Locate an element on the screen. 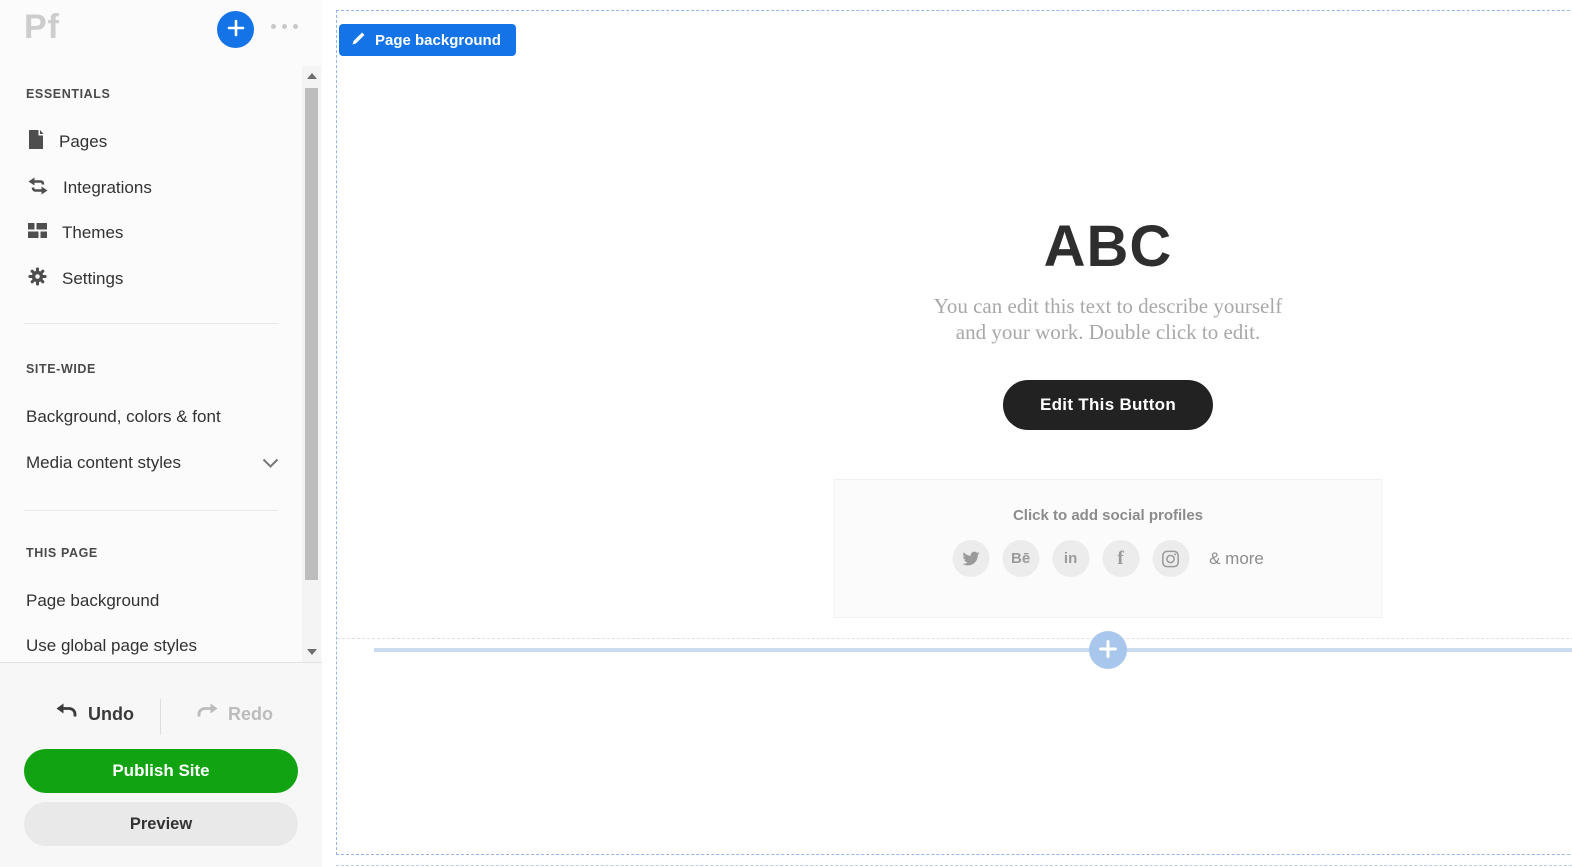 This screenshot has width=1572, height=867. sidebar-item-page-background: Page background is located at coordinates (92, 601).